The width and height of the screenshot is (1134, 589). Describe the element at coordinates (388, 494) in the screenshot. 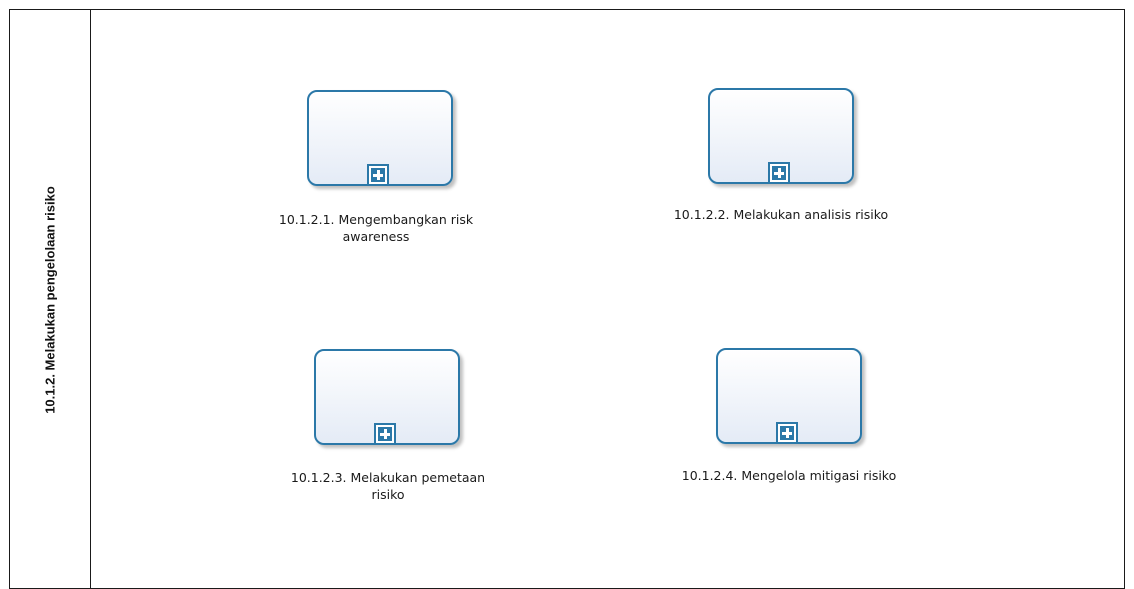

I see `task-label-line2: risiko` at that location.